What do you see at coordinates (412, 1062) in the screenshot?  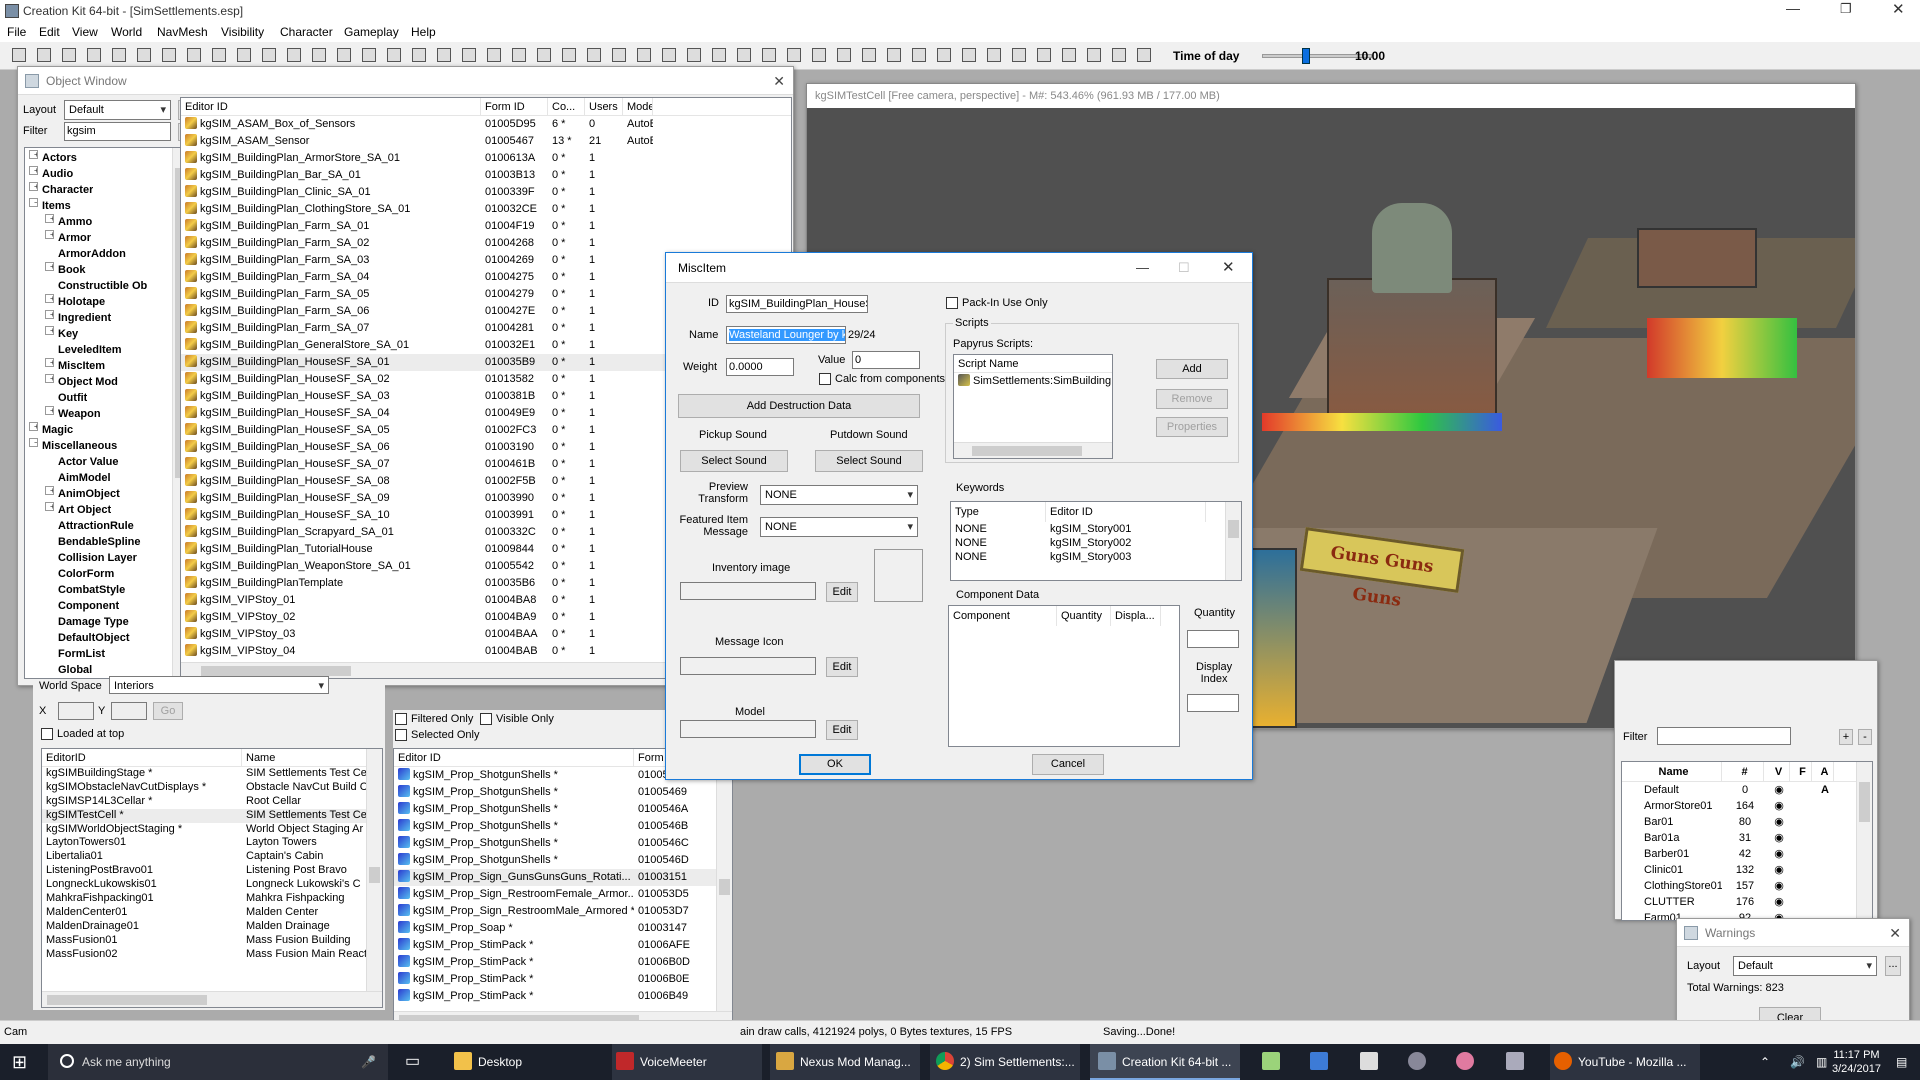 I see `task-view-button: ▭` at bounding box center [412, 1062].